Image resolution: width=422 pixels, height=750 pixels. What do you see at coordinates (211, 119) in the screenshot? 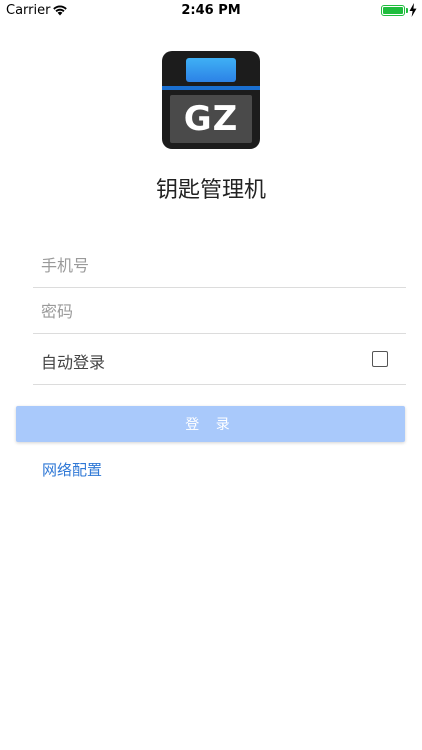
I see `logo-text: GZ` at bounding box center [211, 119].